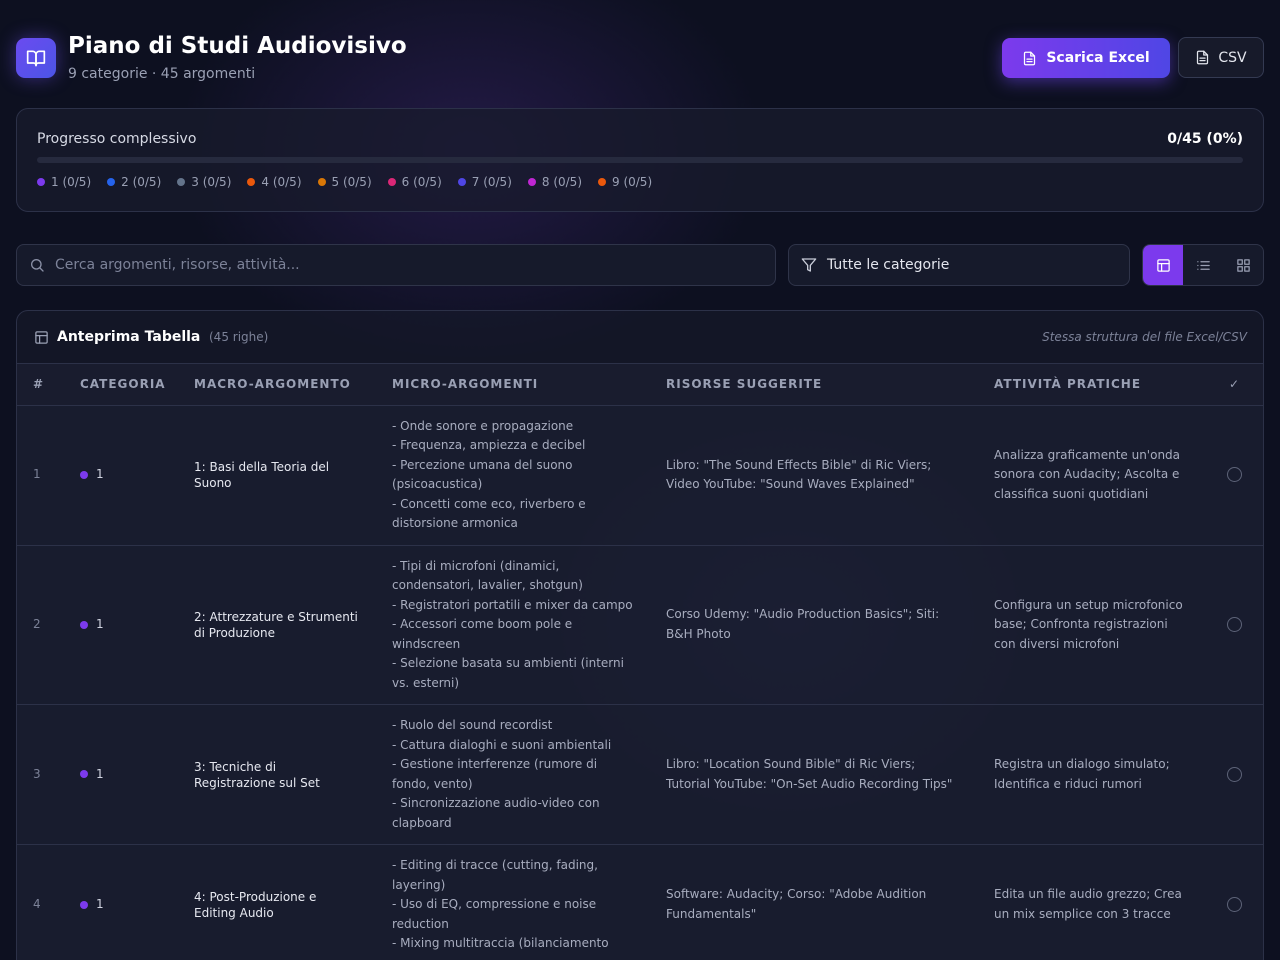 The image size is (1280, 960). I want to click on micro-topic-item: - Frequenza, ampiezza e decibel, so click(489, 445).